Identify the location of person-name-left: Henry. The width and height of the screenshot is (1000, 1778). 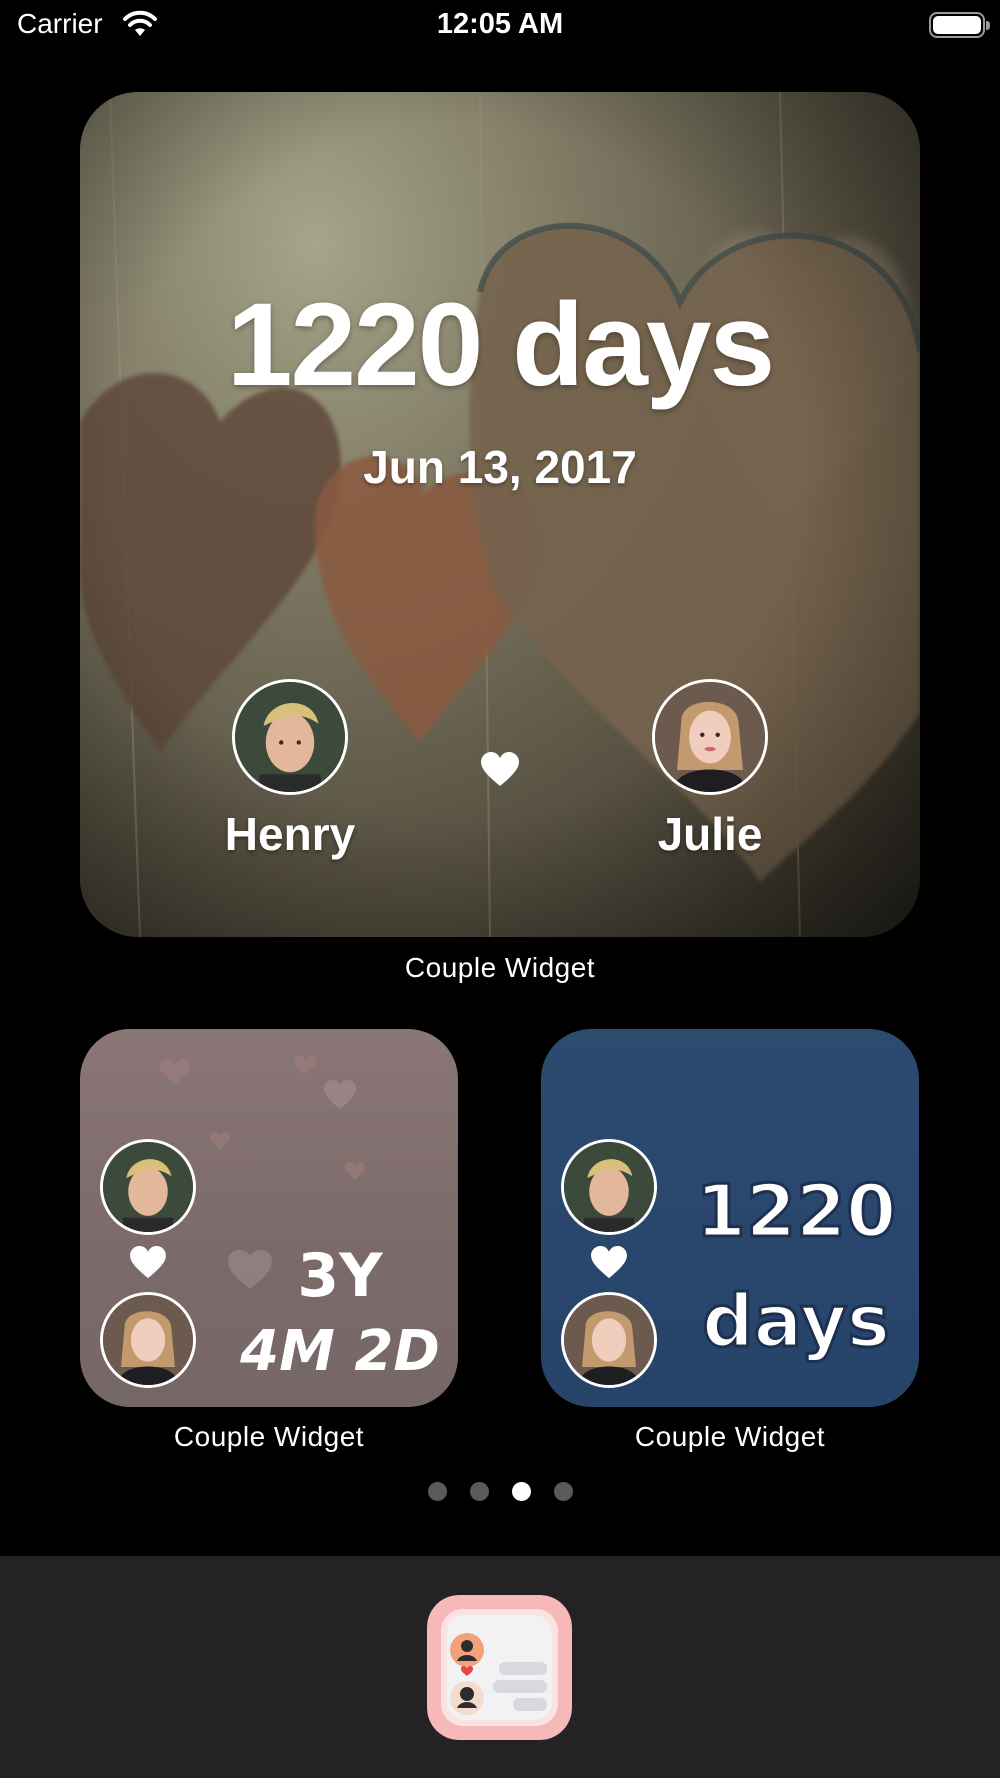
(290, 834).